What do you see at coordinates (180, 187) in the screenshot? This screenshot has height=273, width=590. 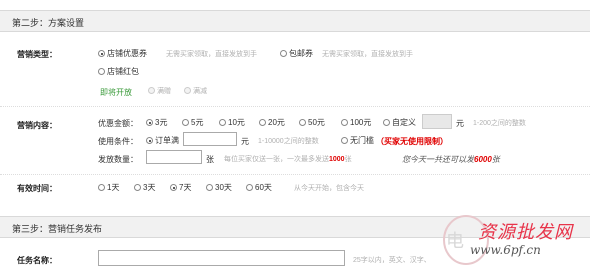 I see `validity-option-7: 7天` at bounding box center [180, 187].